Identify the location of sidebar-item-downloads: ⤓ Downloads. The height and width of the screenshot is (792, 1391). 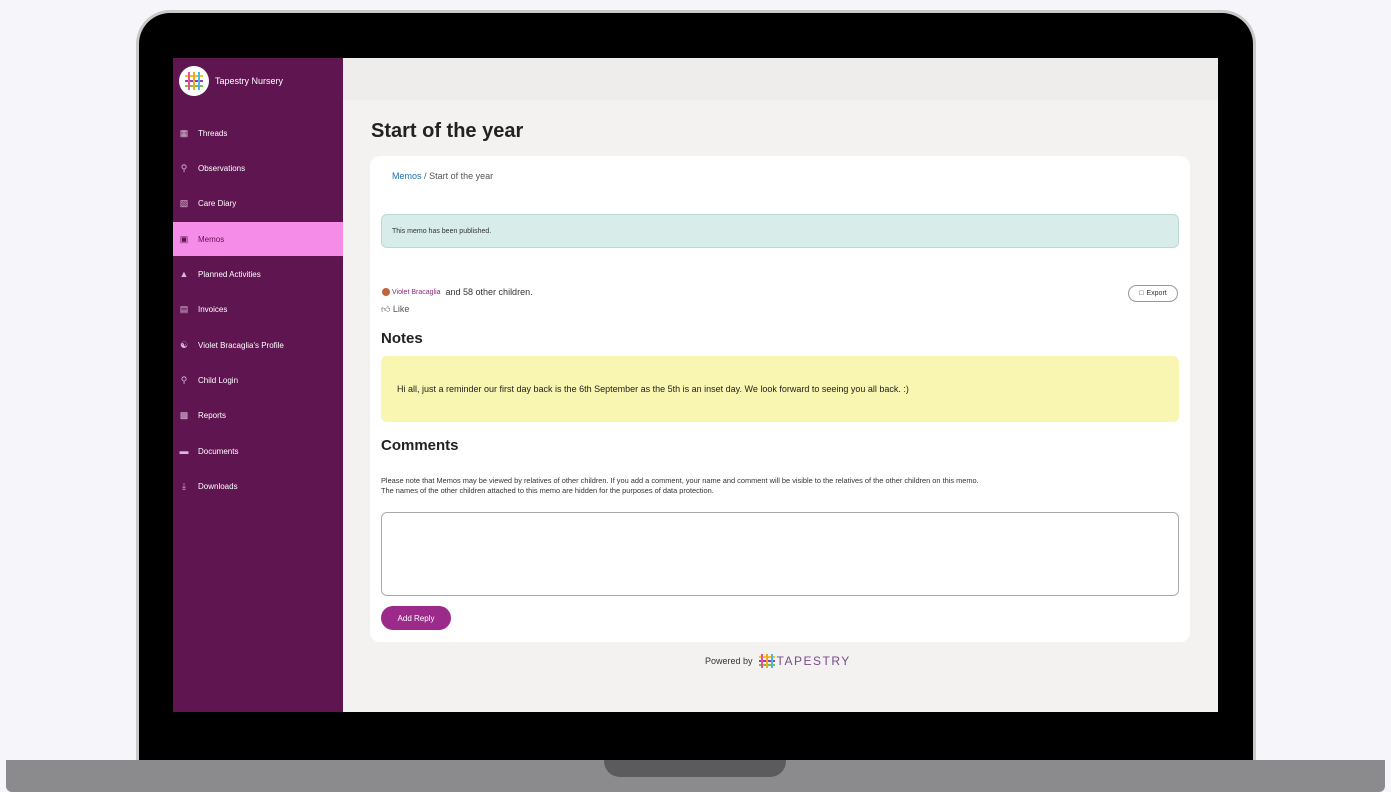
(258, 486).